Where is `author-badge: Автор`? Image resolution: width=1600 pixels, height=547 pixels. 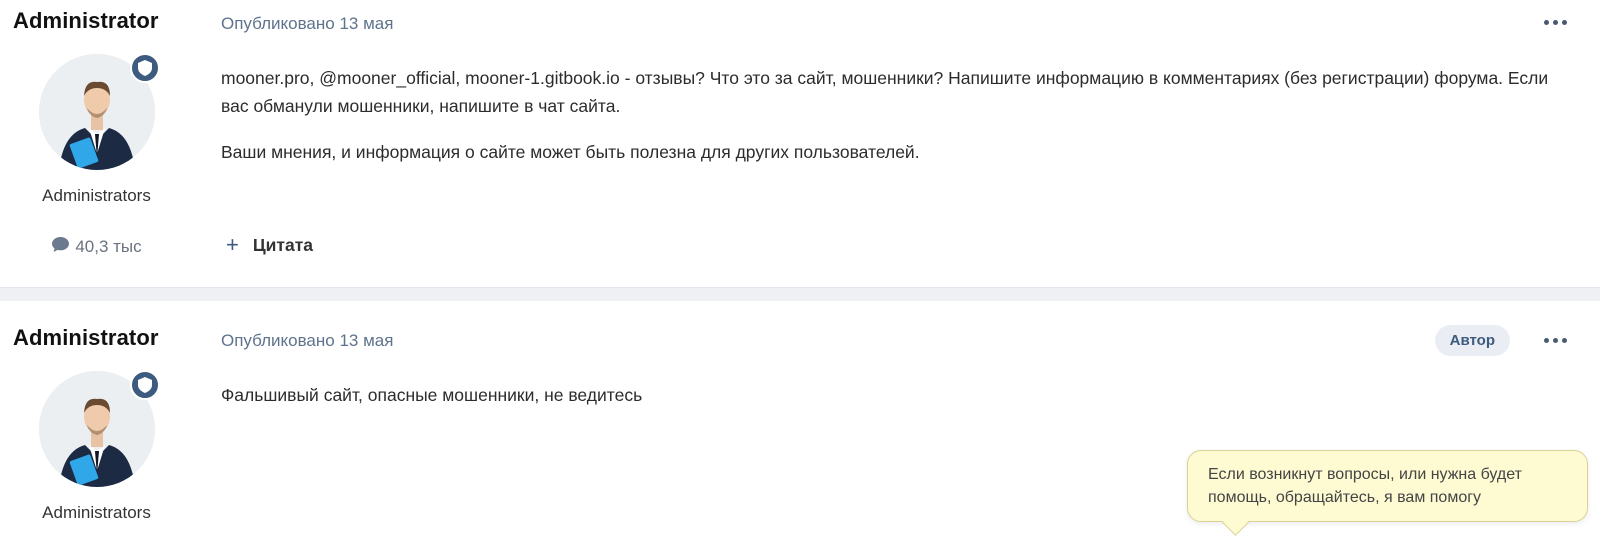
author-badge: Автор is located at coordinates (1472, 340).